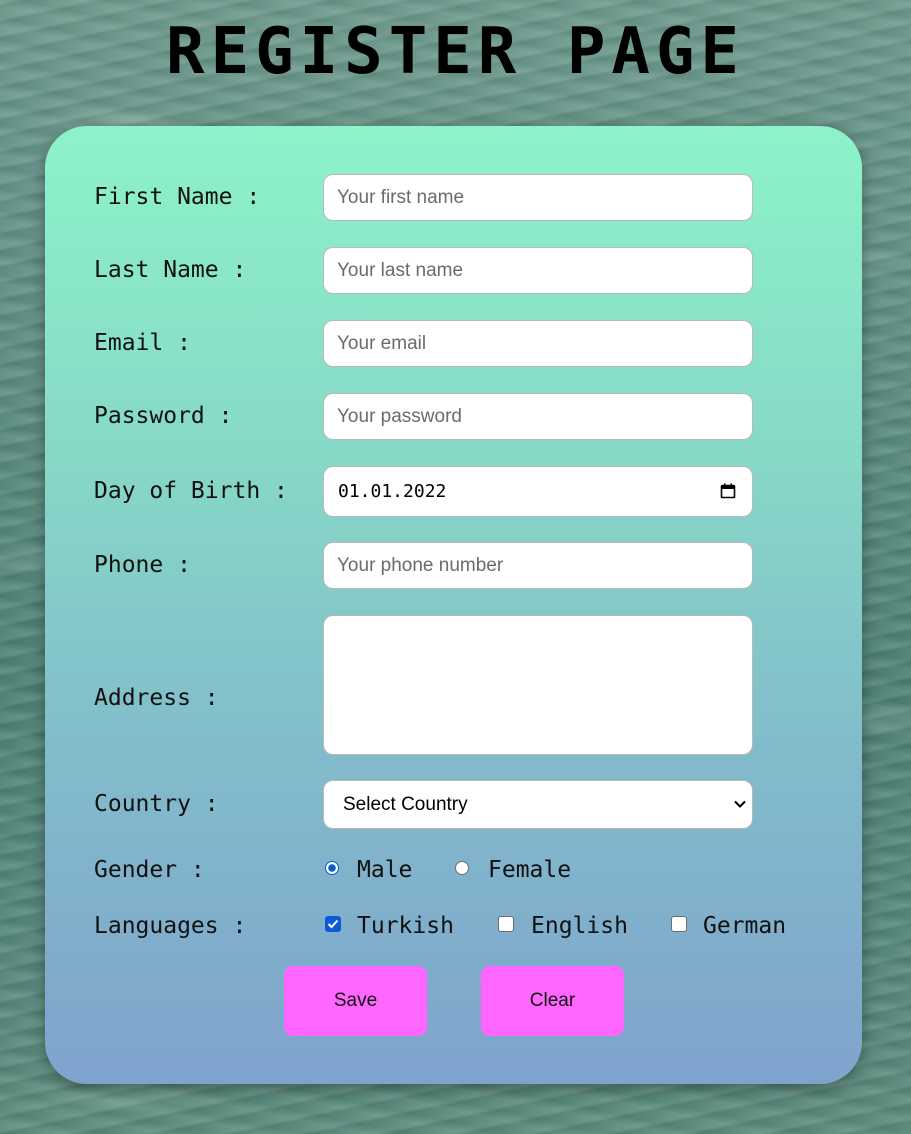 This screenshot has width=911, height=1134. I want to click on address-textarea, so click(538, 685).